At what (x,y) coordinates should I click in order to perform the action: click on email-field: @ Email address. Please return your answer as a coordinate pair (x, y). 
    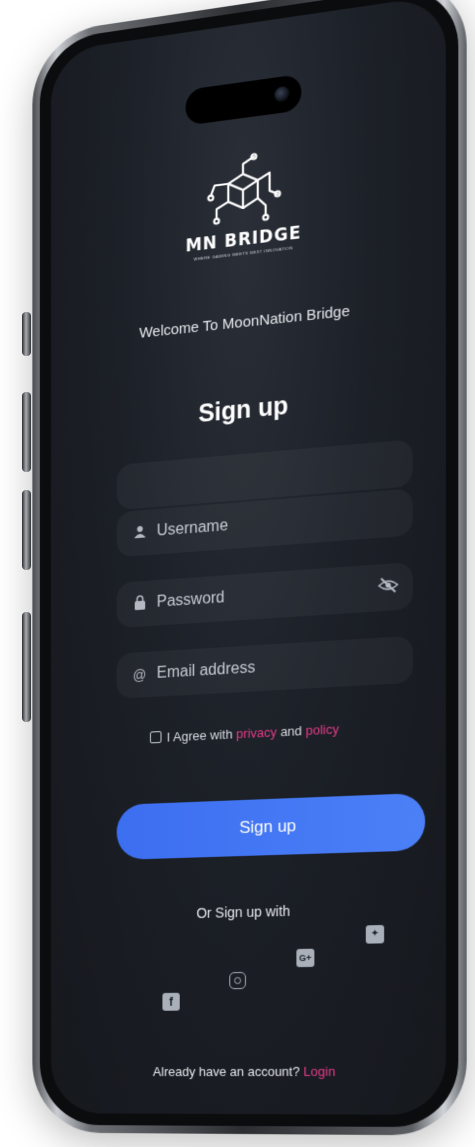
    Looking at the image, I should click on (264, 667).